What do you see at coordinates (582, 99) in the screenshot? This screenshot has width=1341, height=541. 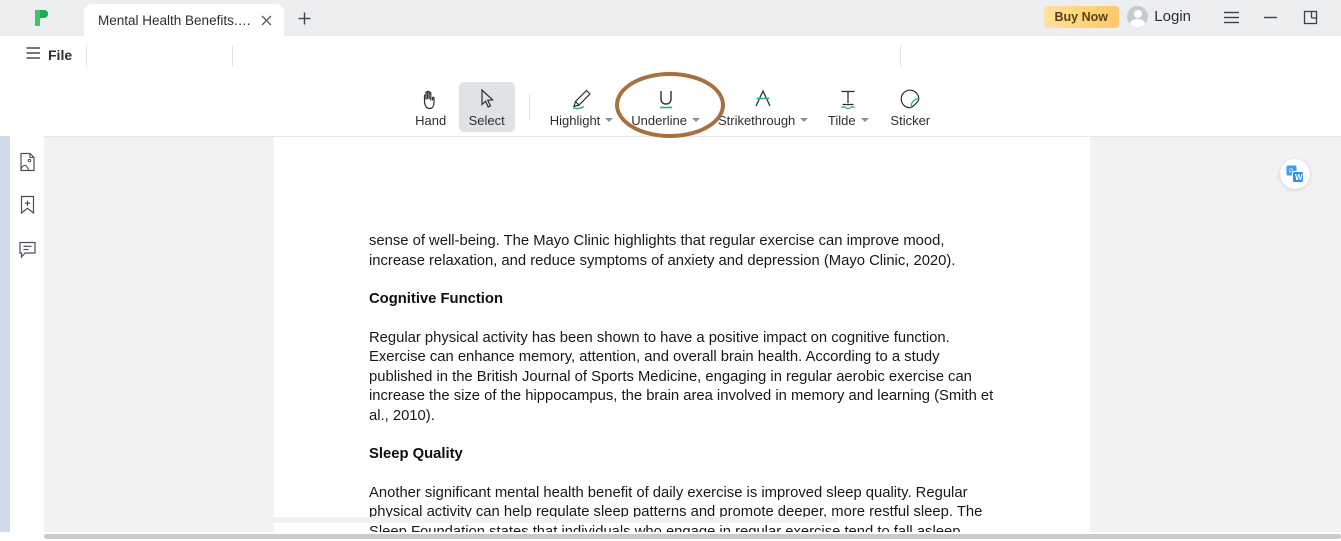 I see `highlighter-pen-icon` at bounding box center [582, 99].